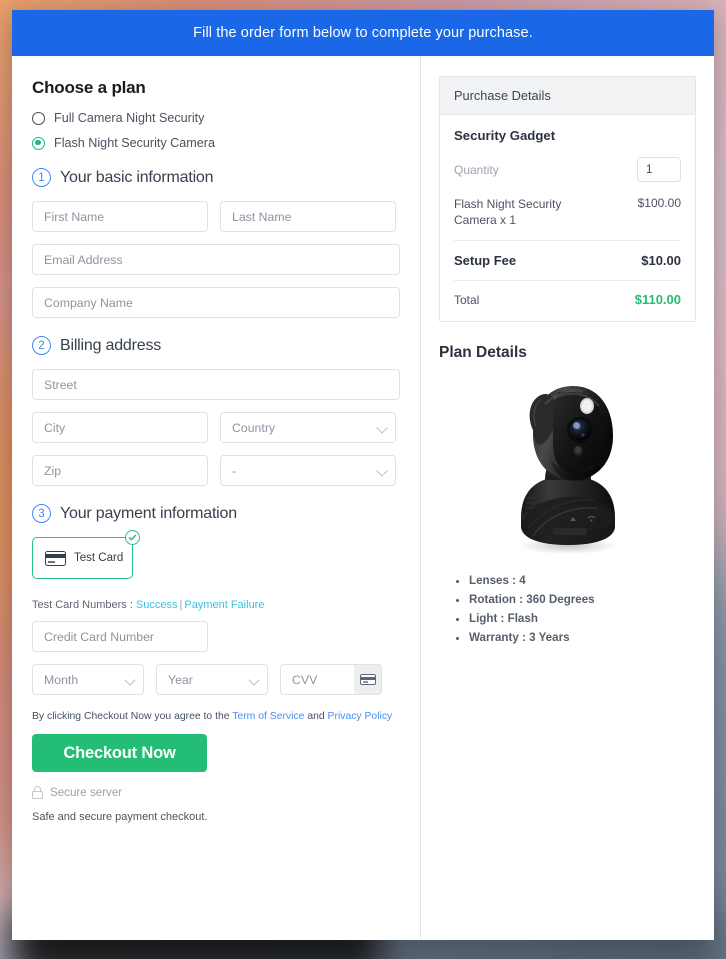 This screenshot has height=959, width=726. I want to click on credit-card-number-input, so click(120, 636).